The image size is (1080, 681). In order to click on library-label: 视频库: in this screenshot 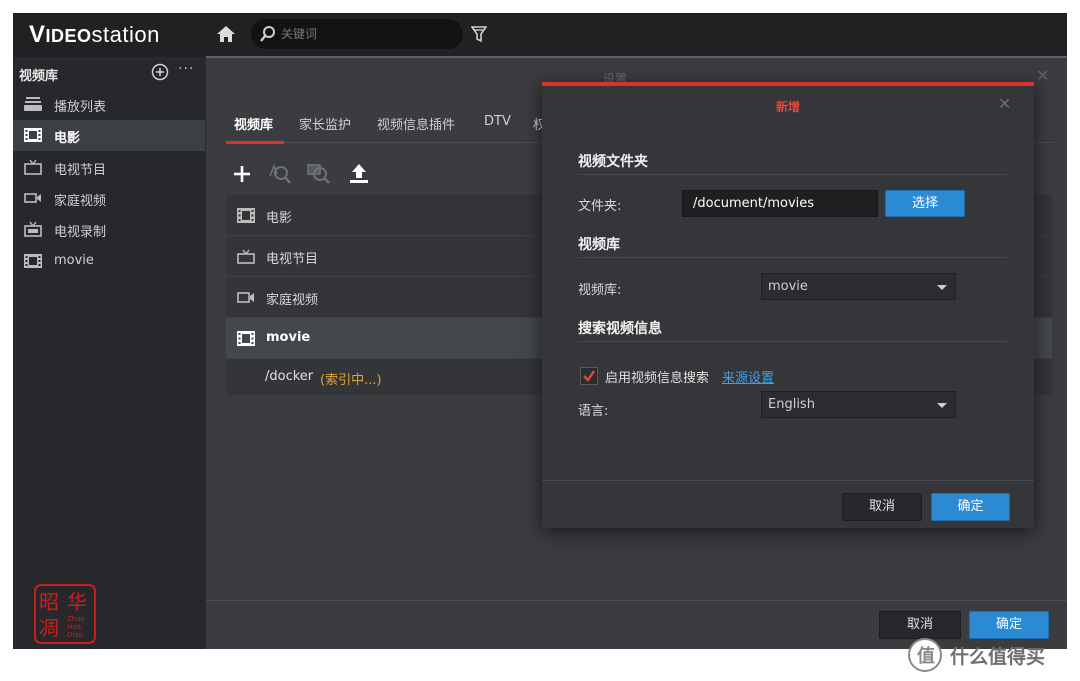, I will do `click(600, 290)`.